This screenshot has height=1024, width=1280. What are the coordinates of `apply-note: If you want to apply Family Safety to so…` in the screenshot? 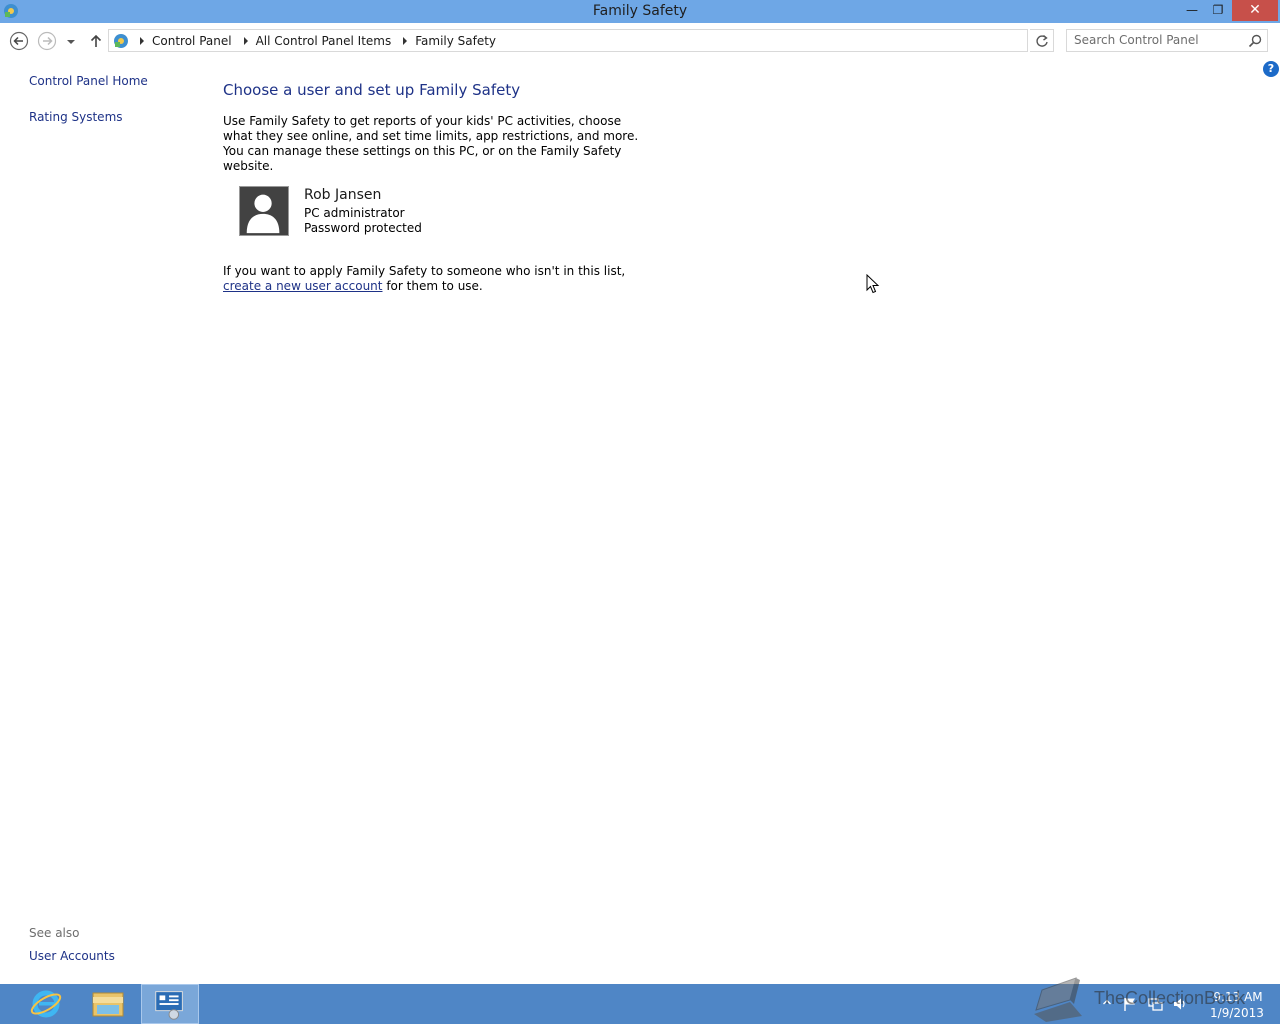 It's located at (439, 279).